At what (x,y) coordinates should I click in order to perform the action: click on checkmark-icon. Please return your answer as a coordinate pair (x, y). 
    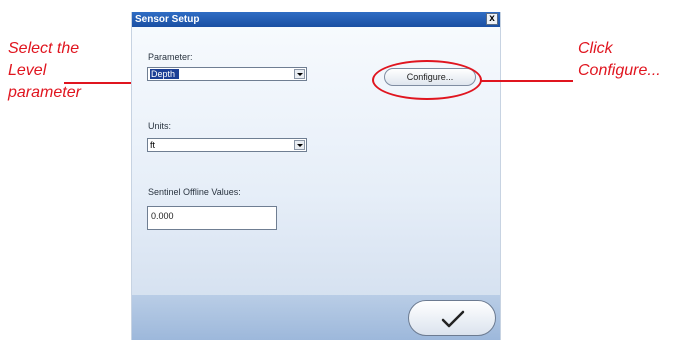
    Looking at the image, I should click on (453, 319).